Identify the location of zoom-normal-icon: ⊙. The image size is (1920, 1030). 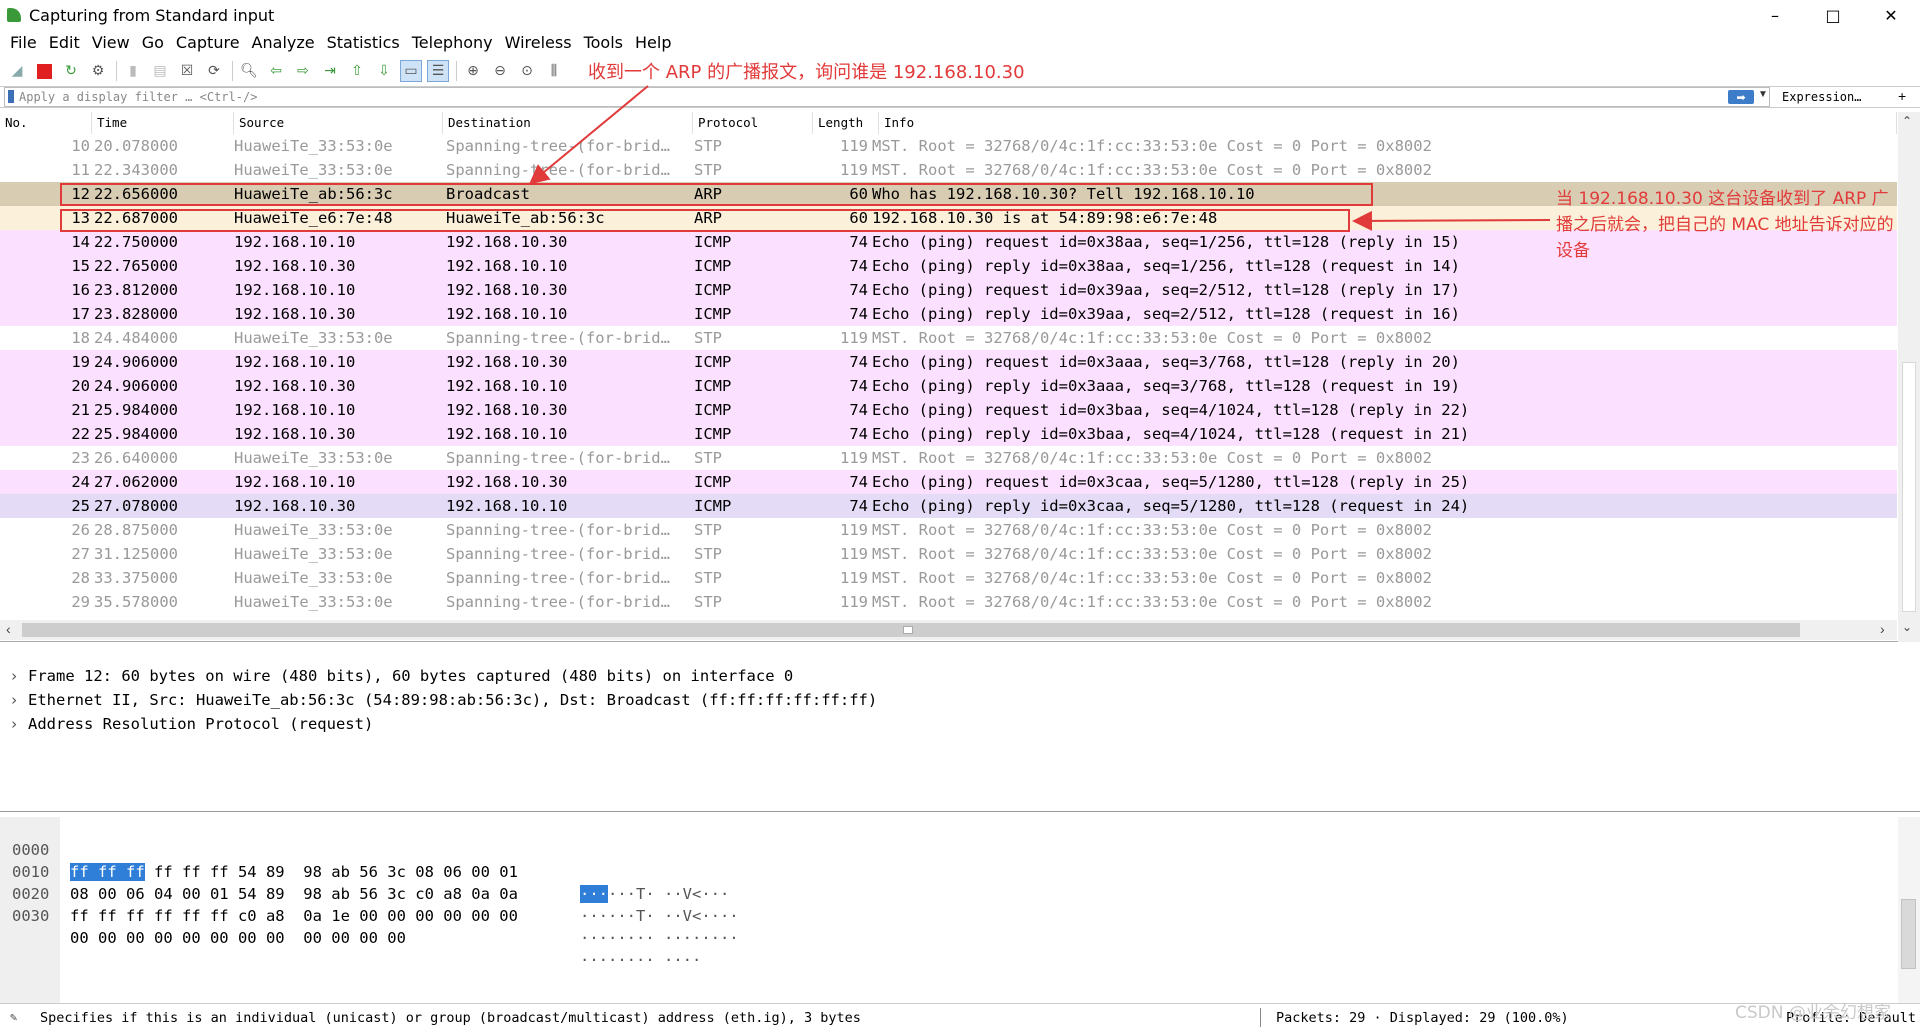
(527, 71).